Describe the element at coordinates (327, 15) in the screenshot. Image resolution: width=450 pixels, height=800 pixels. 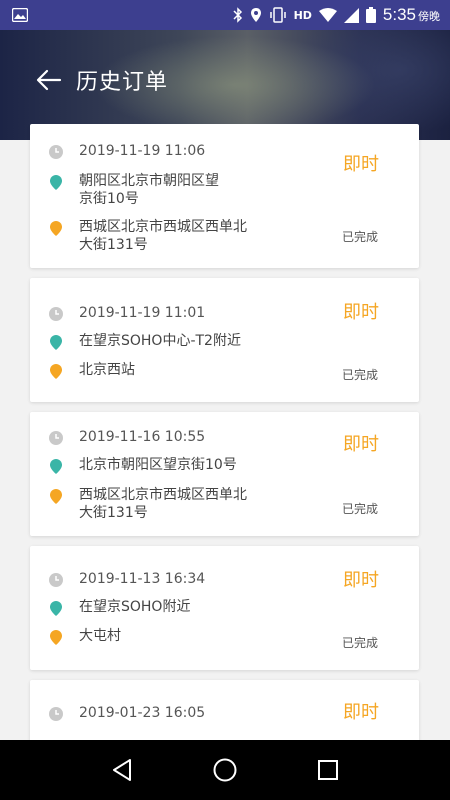
I see `wifi-icon` at that location.